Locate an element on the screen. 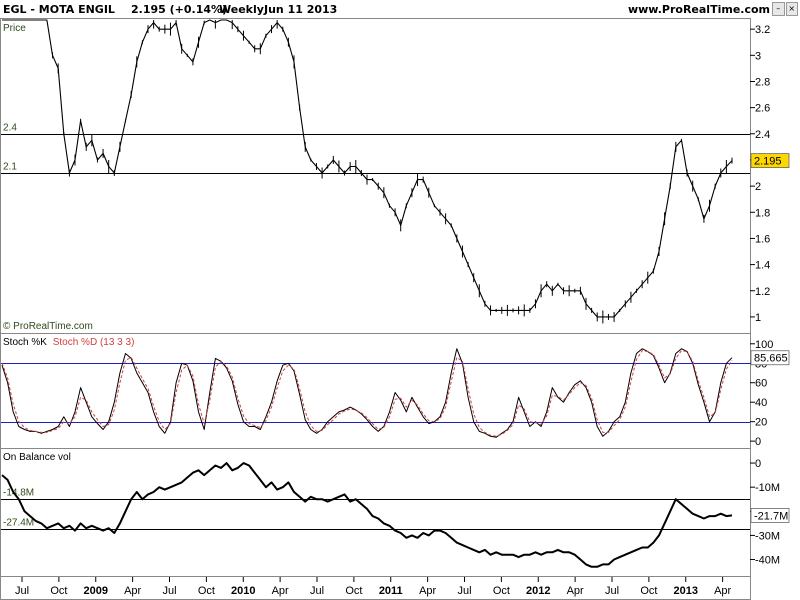 Image resolution: width=800 pixels, height=600 pixels. price-last-value-label: 2.195 is located at coordinates (768, 162).